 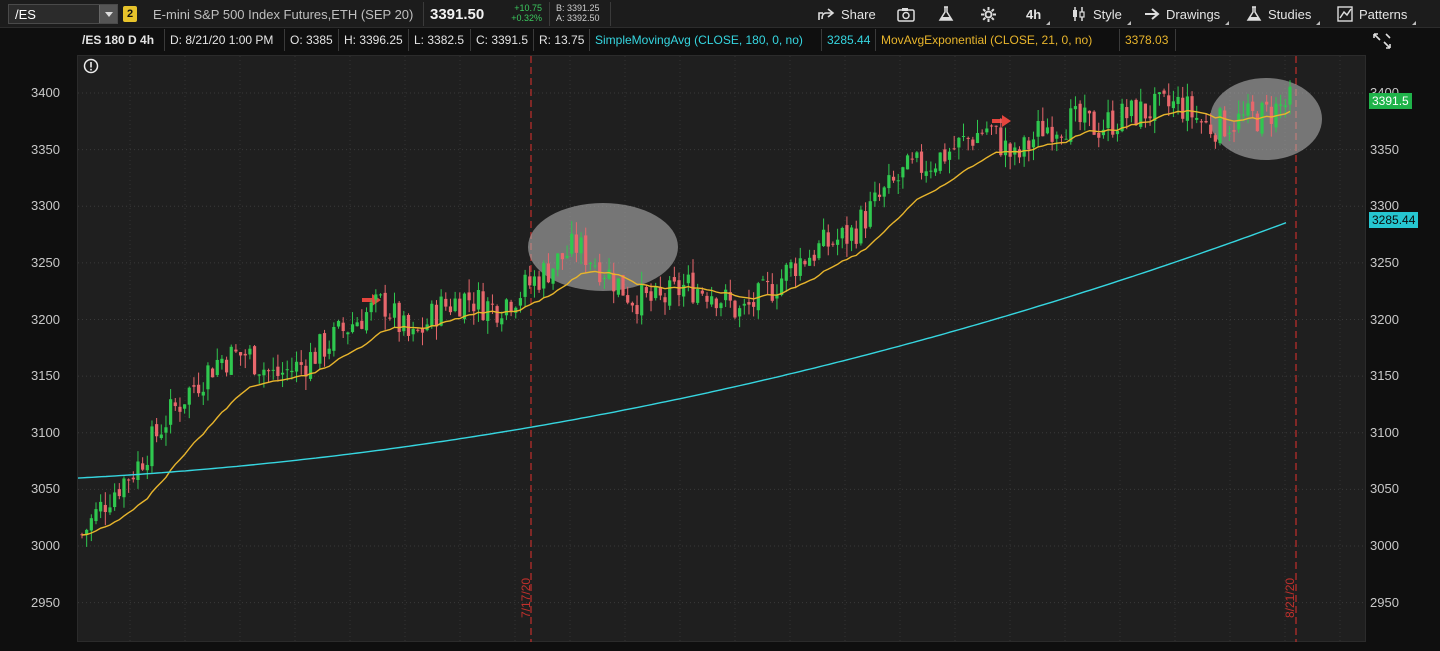 I want to click on y-tick-label: 3150, so click(x=45, y=376).